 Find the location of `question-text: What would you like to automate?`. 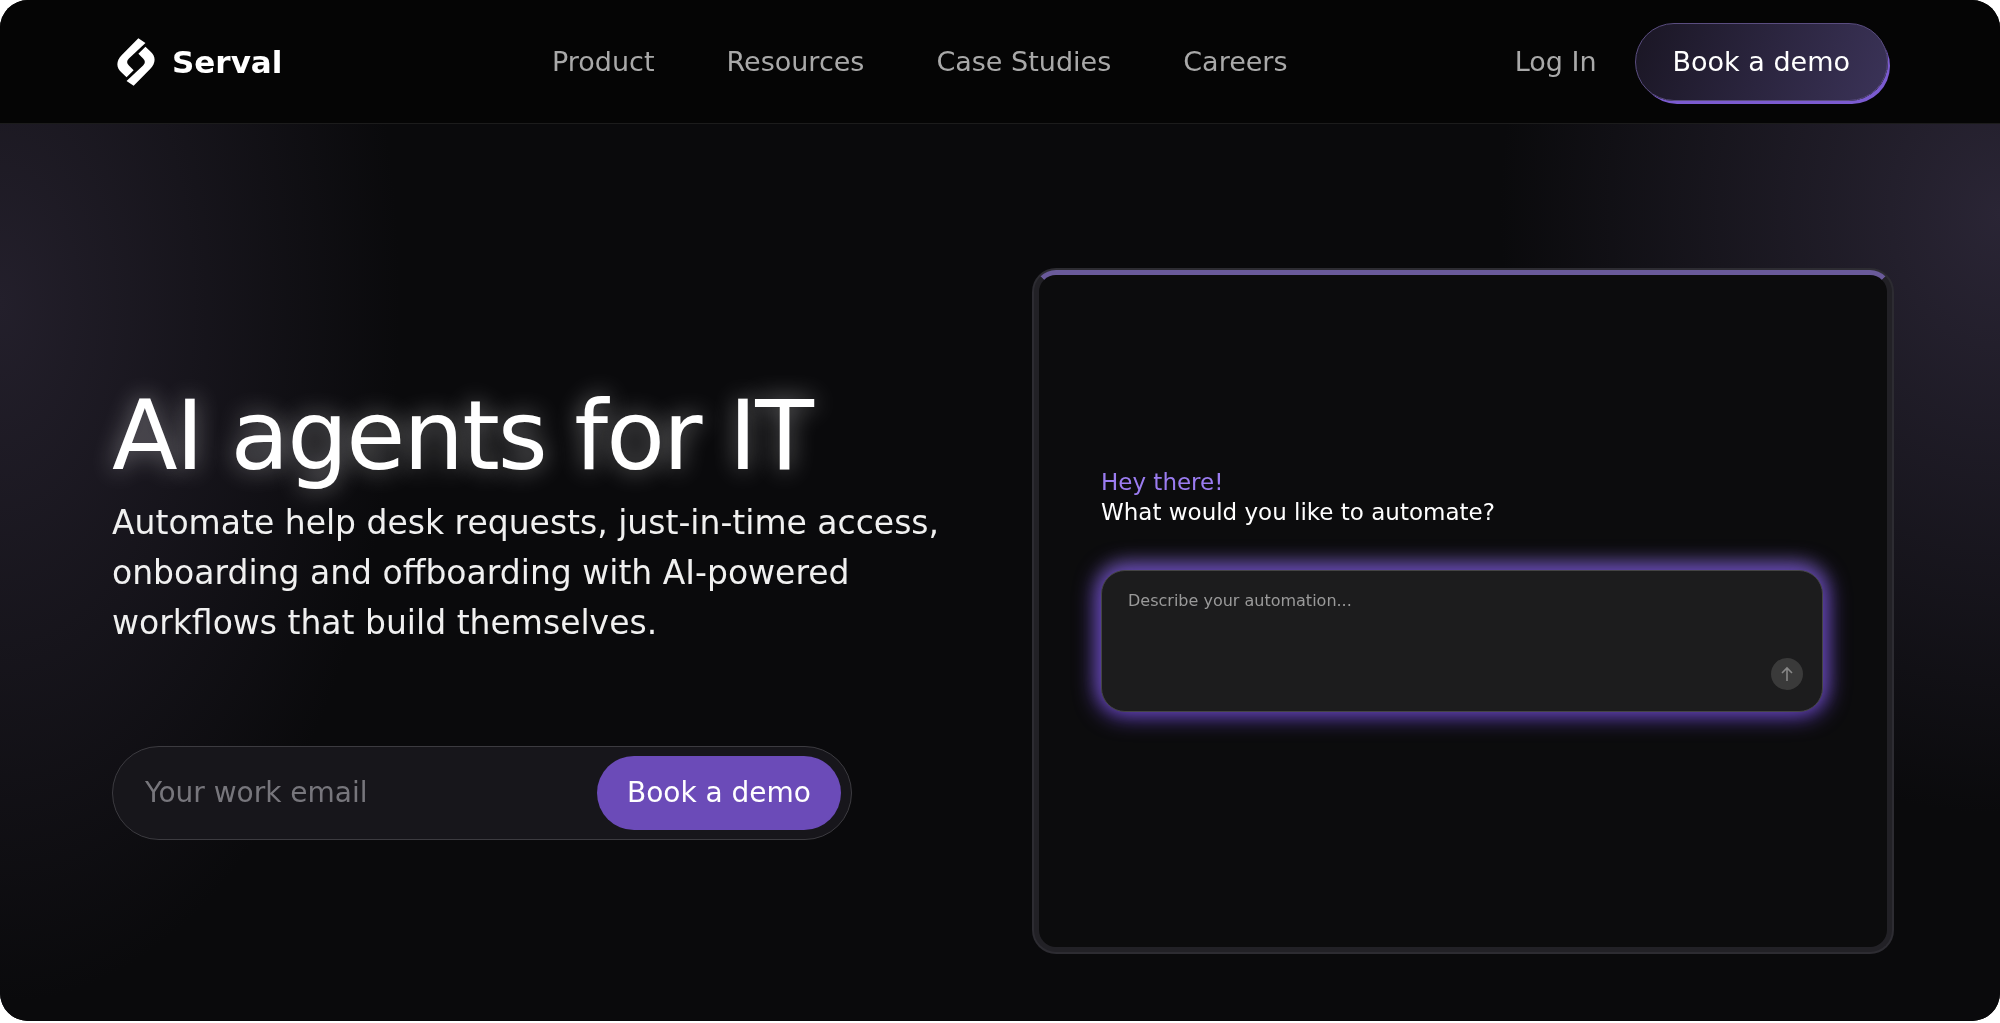

question-text: What would you like to automate? is located at coordinates (1298, 512).